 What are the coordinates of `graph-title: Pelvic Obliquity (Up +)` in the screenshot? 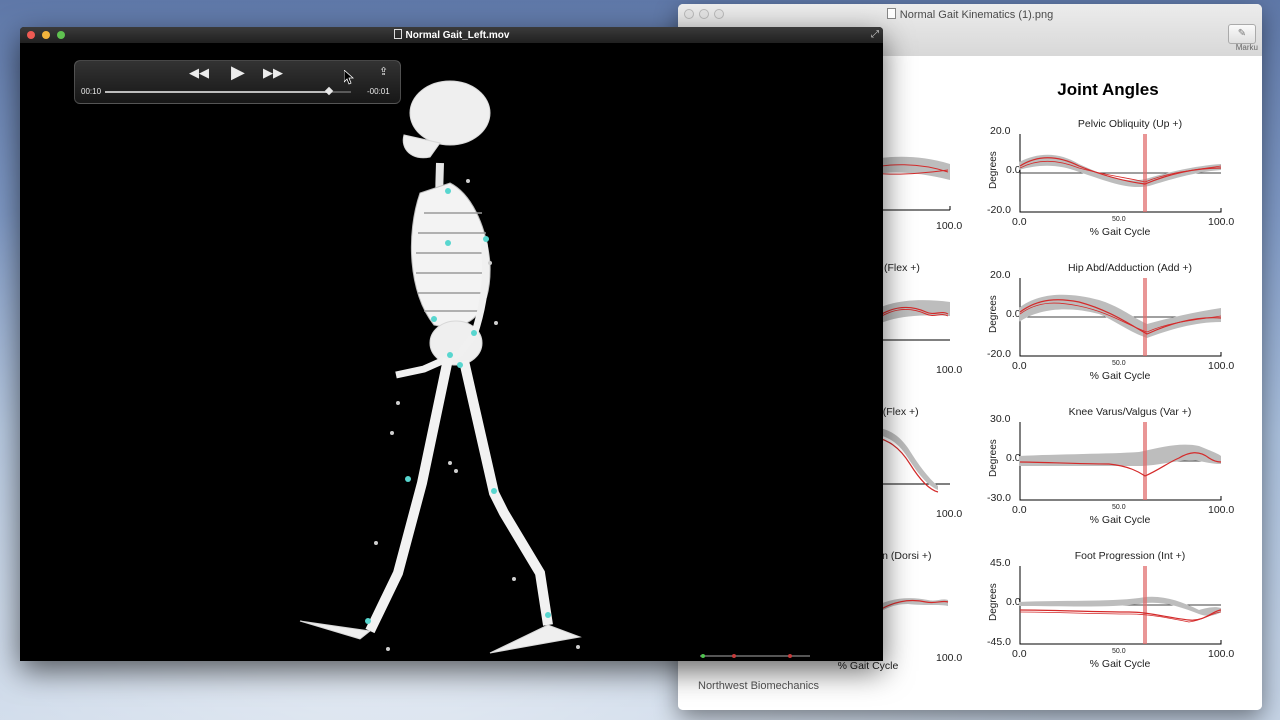 It's located at (1130, 124).